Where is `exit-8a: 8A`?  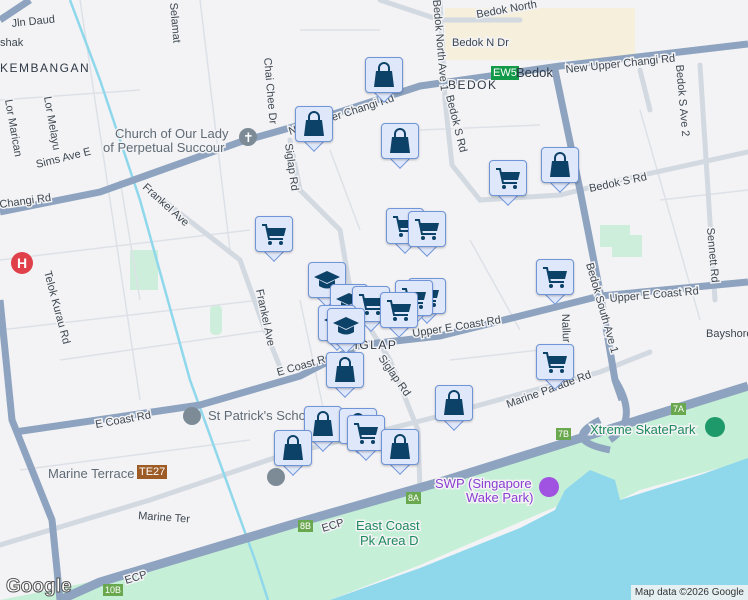 exit-8a: 8A is located at coordinates (414, 498).